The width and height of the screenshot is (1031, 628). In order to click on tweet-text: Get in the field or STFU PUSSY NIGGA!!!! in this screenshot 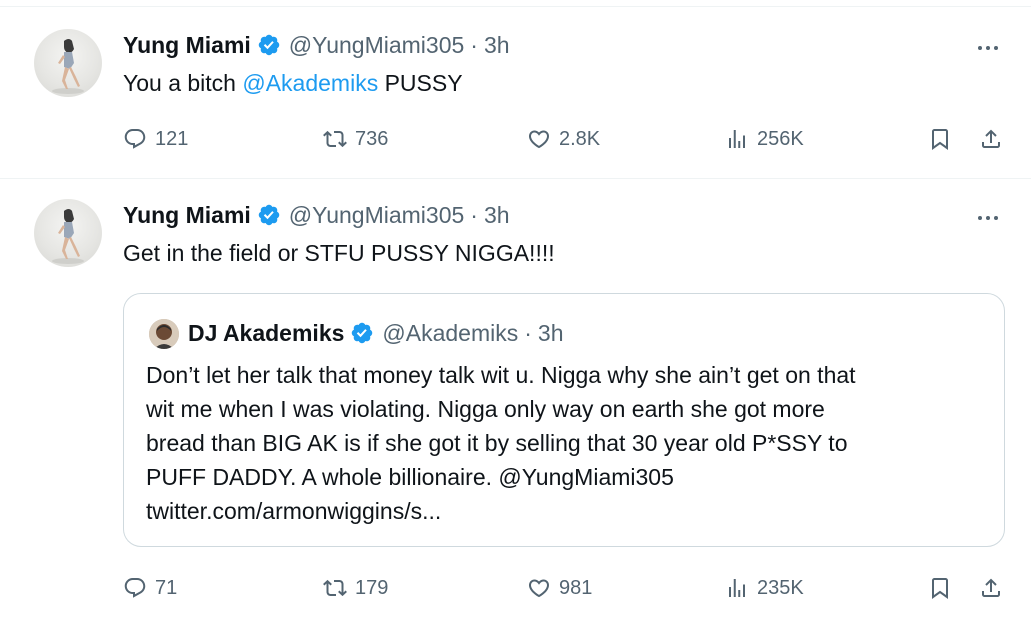, I will do `click(339, 253)`.